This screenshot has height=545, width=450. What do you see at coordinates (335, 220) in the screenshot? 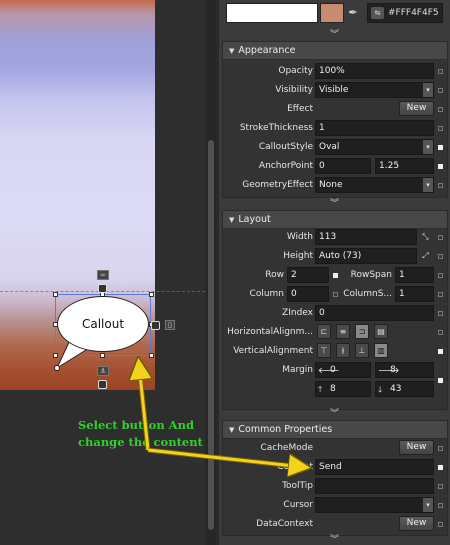
I see `layout-header: ▼ Layout` at bounding box center [335, 220].